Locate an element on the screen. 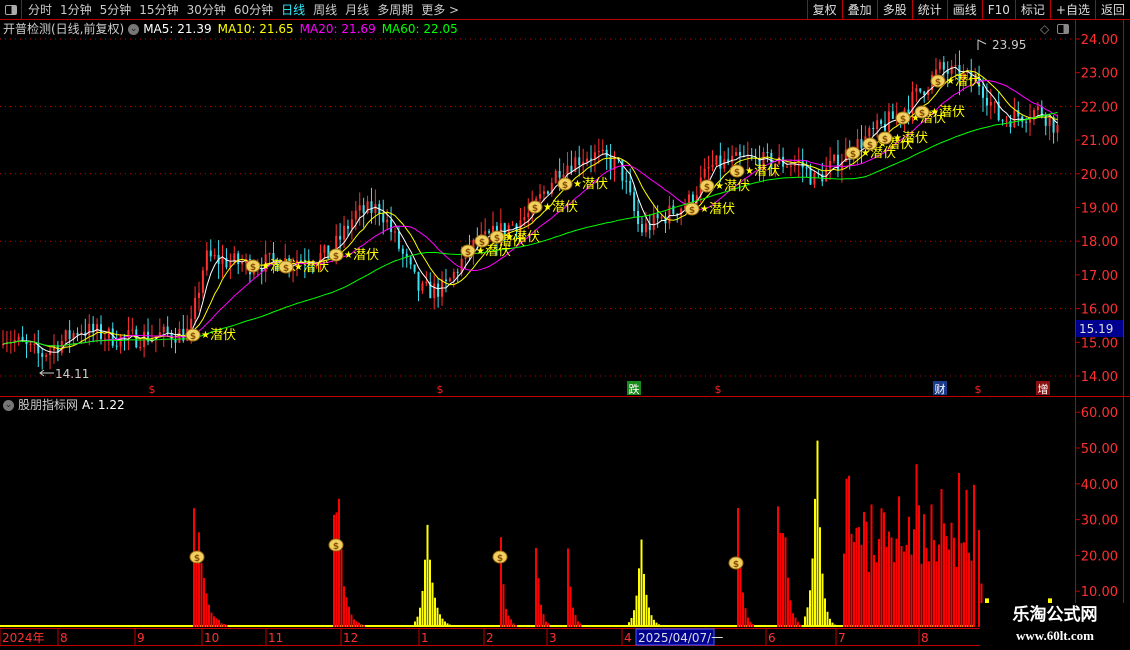 The height and width of the screenshot is (650, 1130). indicator-y-tick-label: 10.00 is located at coordinates (1099, 592).